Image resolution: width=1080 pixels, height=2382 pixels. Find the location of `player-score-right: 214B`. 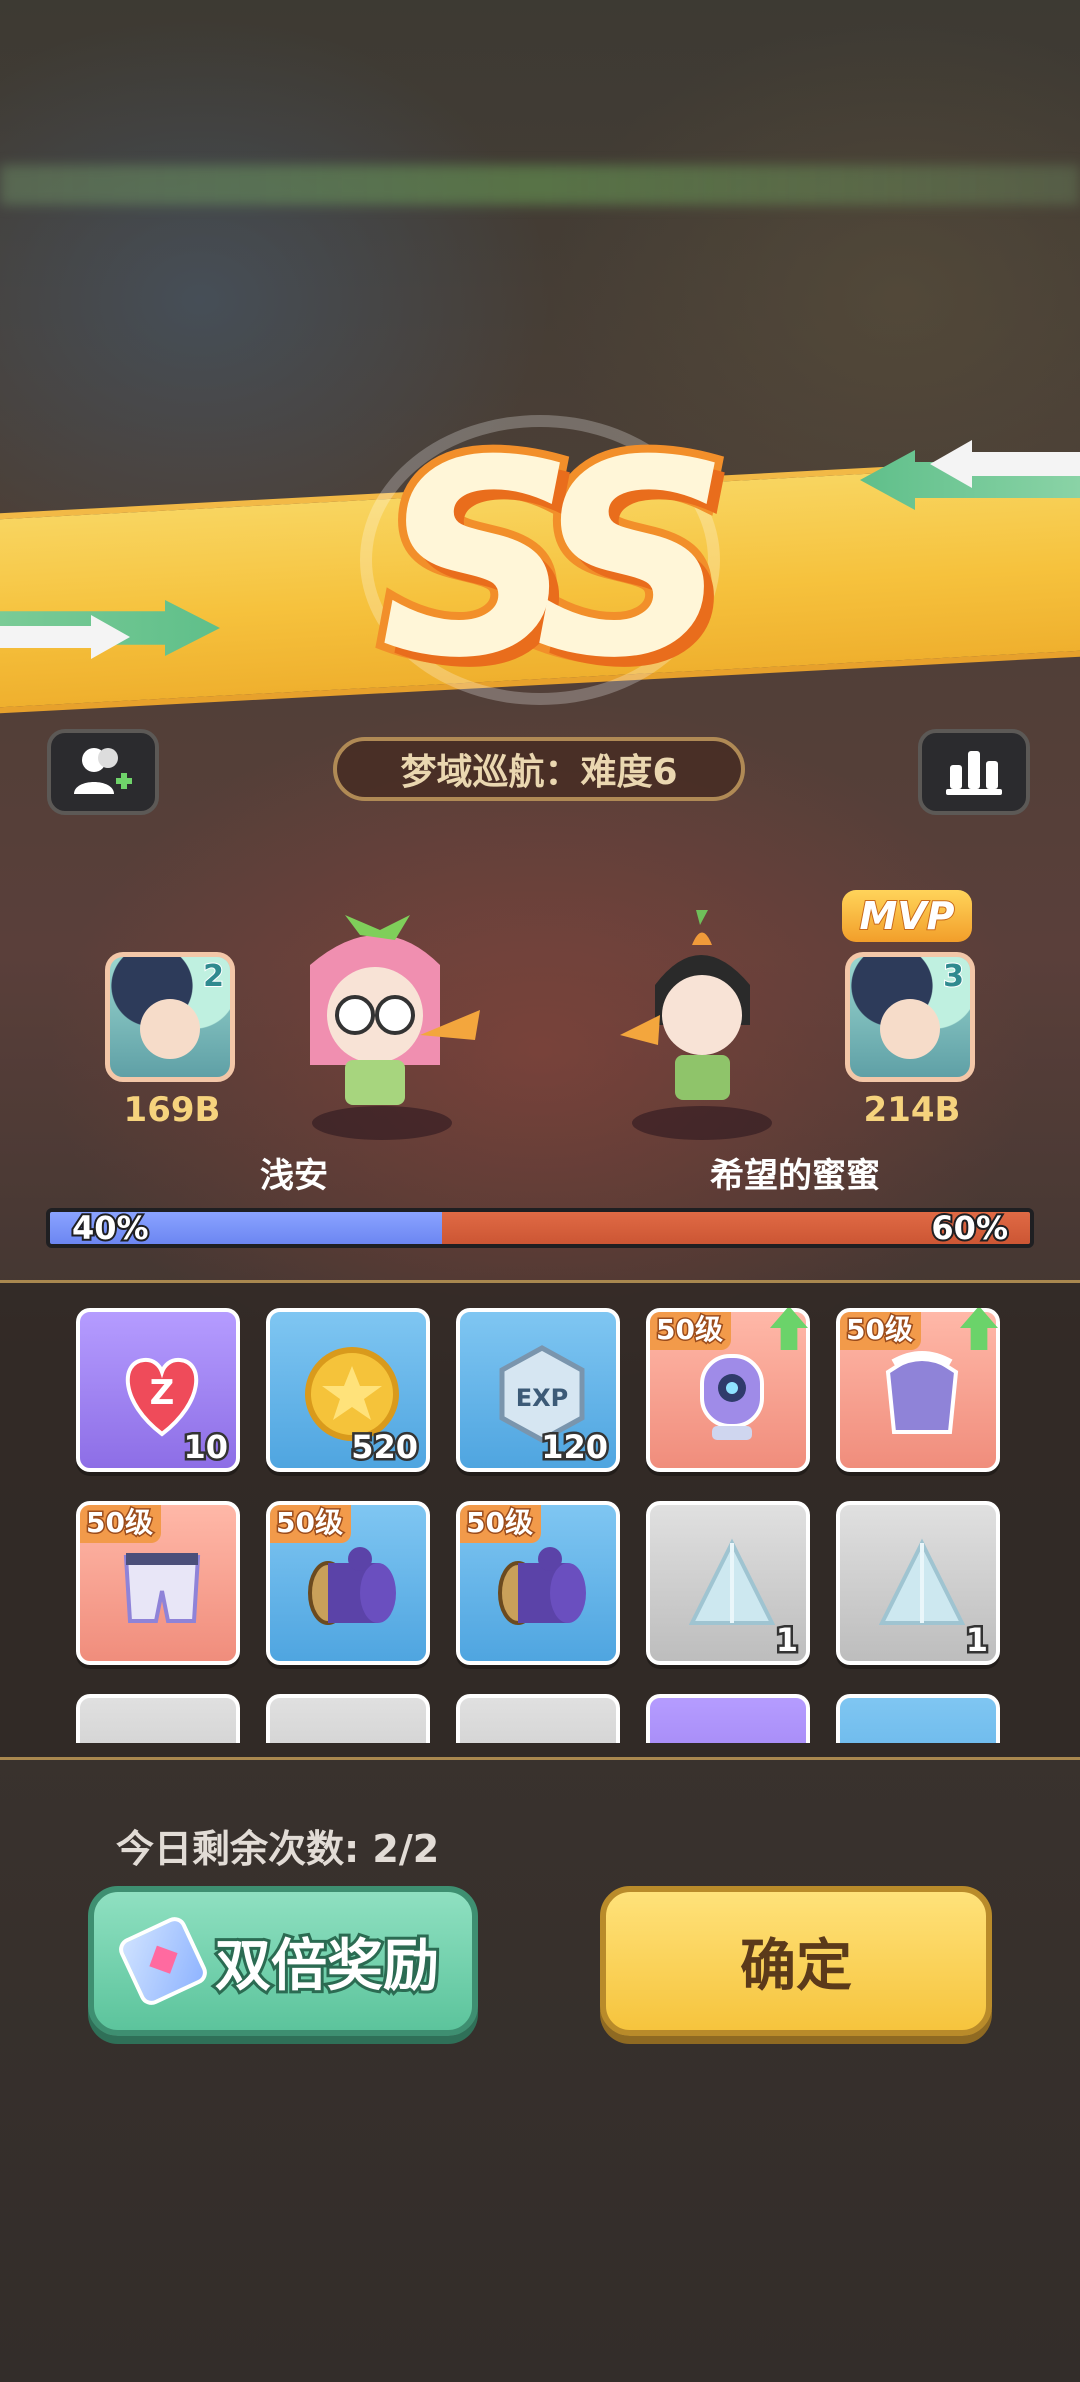

player-score-right: 214B is located at coordinates (912, 1110).